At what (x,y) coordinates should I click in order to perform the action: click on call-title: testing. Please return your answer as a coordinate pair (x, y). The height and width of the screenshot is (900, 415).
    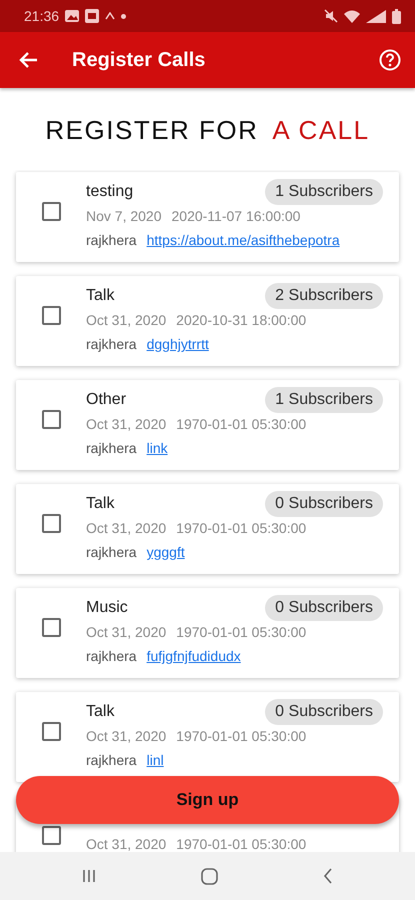
    Looking at the image, I should click on (110, 192).